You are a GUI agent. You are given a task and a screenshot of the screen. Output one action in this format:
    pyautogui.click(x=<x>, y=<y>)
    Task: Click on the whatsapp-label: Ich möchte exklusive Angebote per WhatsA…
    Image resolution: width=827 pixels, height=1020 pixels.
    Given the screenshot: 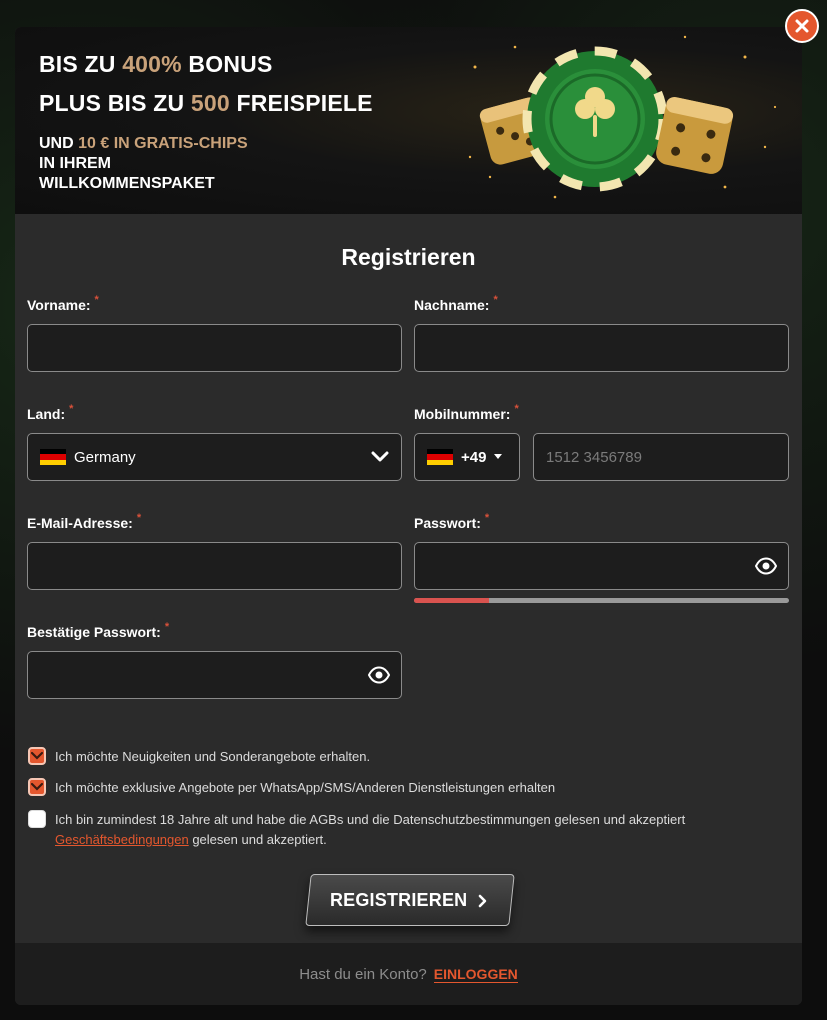 What is the action you would take?
    pyautogui.click(x=305, y=787)
    